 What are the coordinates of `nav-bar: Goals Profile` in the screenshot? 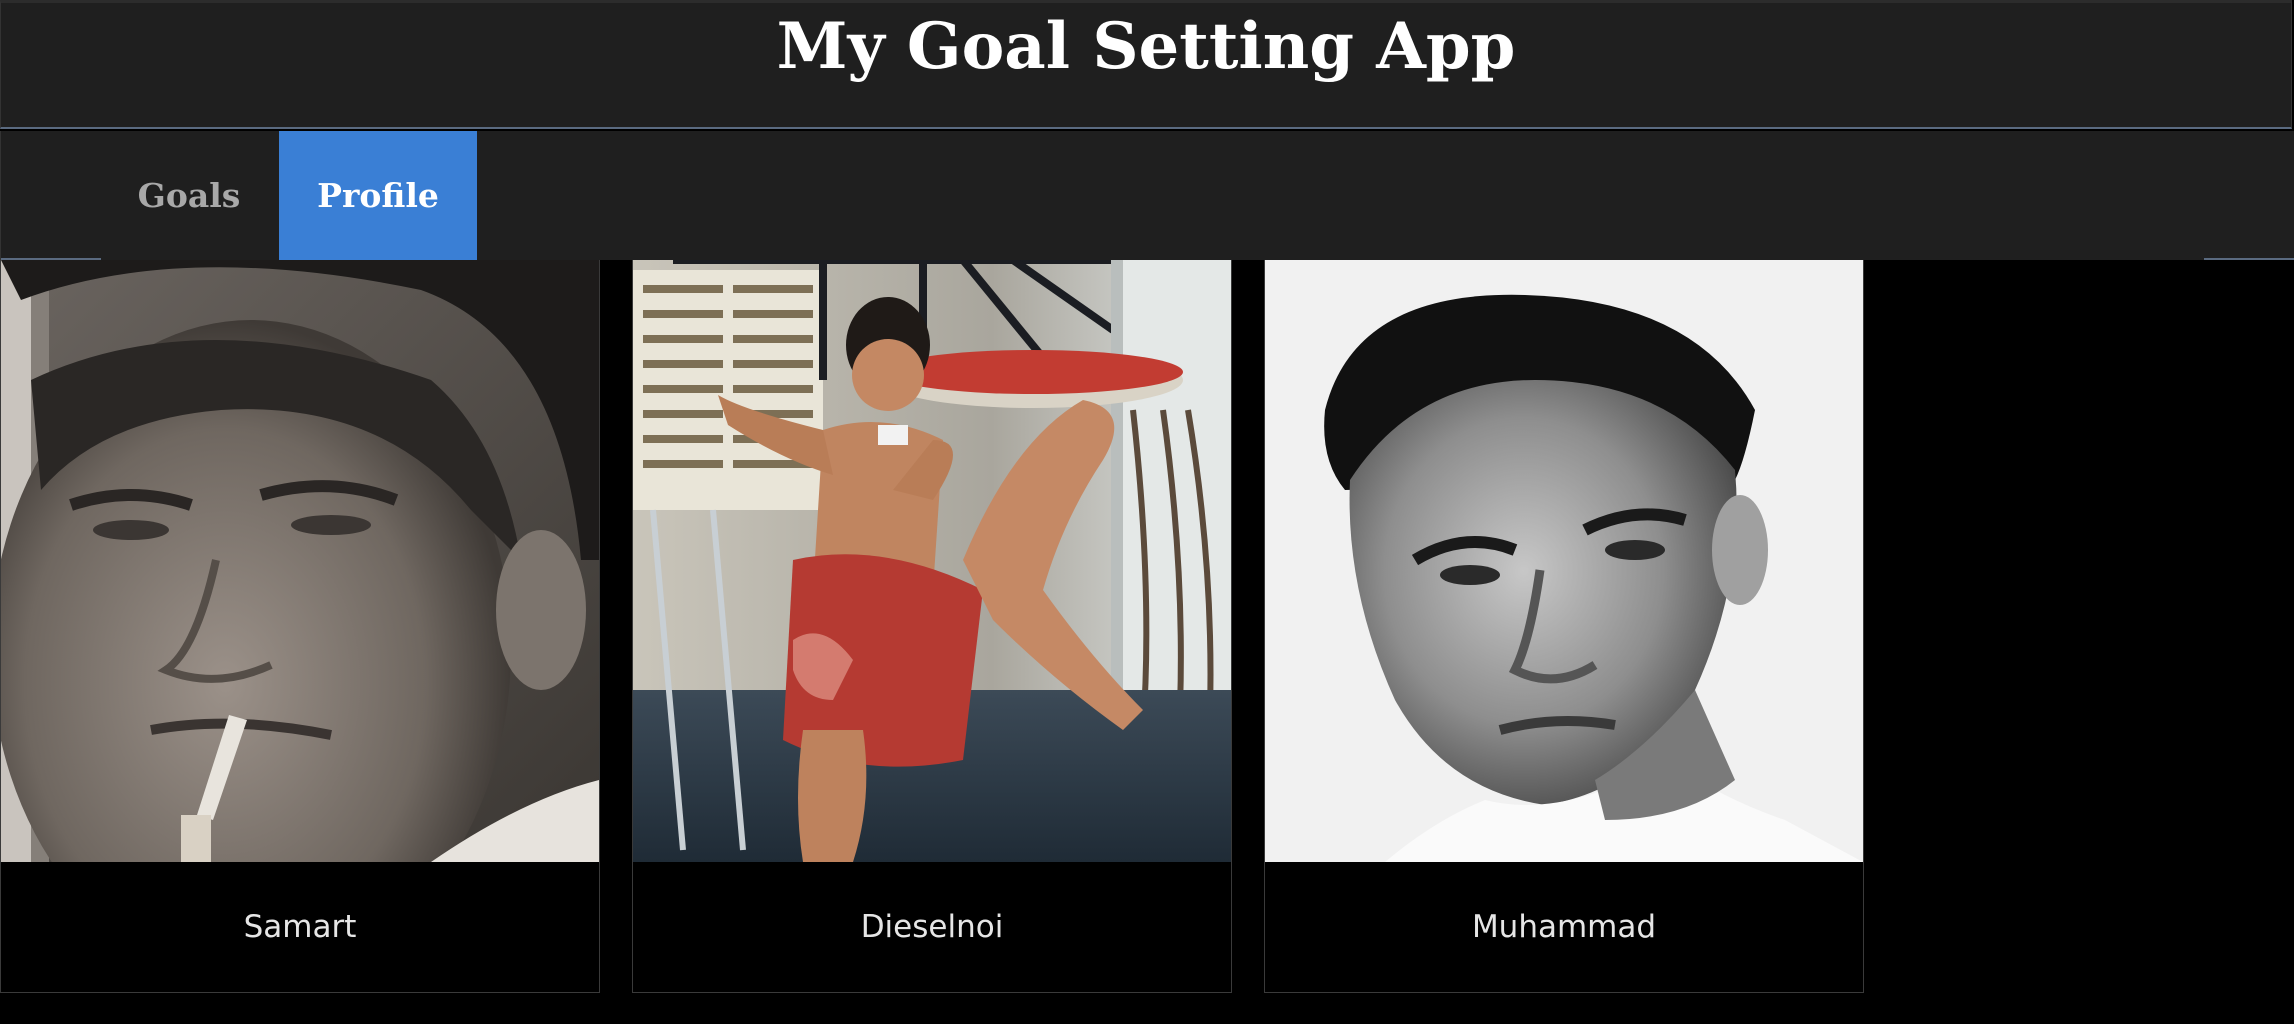 It's located at (1147, 195).